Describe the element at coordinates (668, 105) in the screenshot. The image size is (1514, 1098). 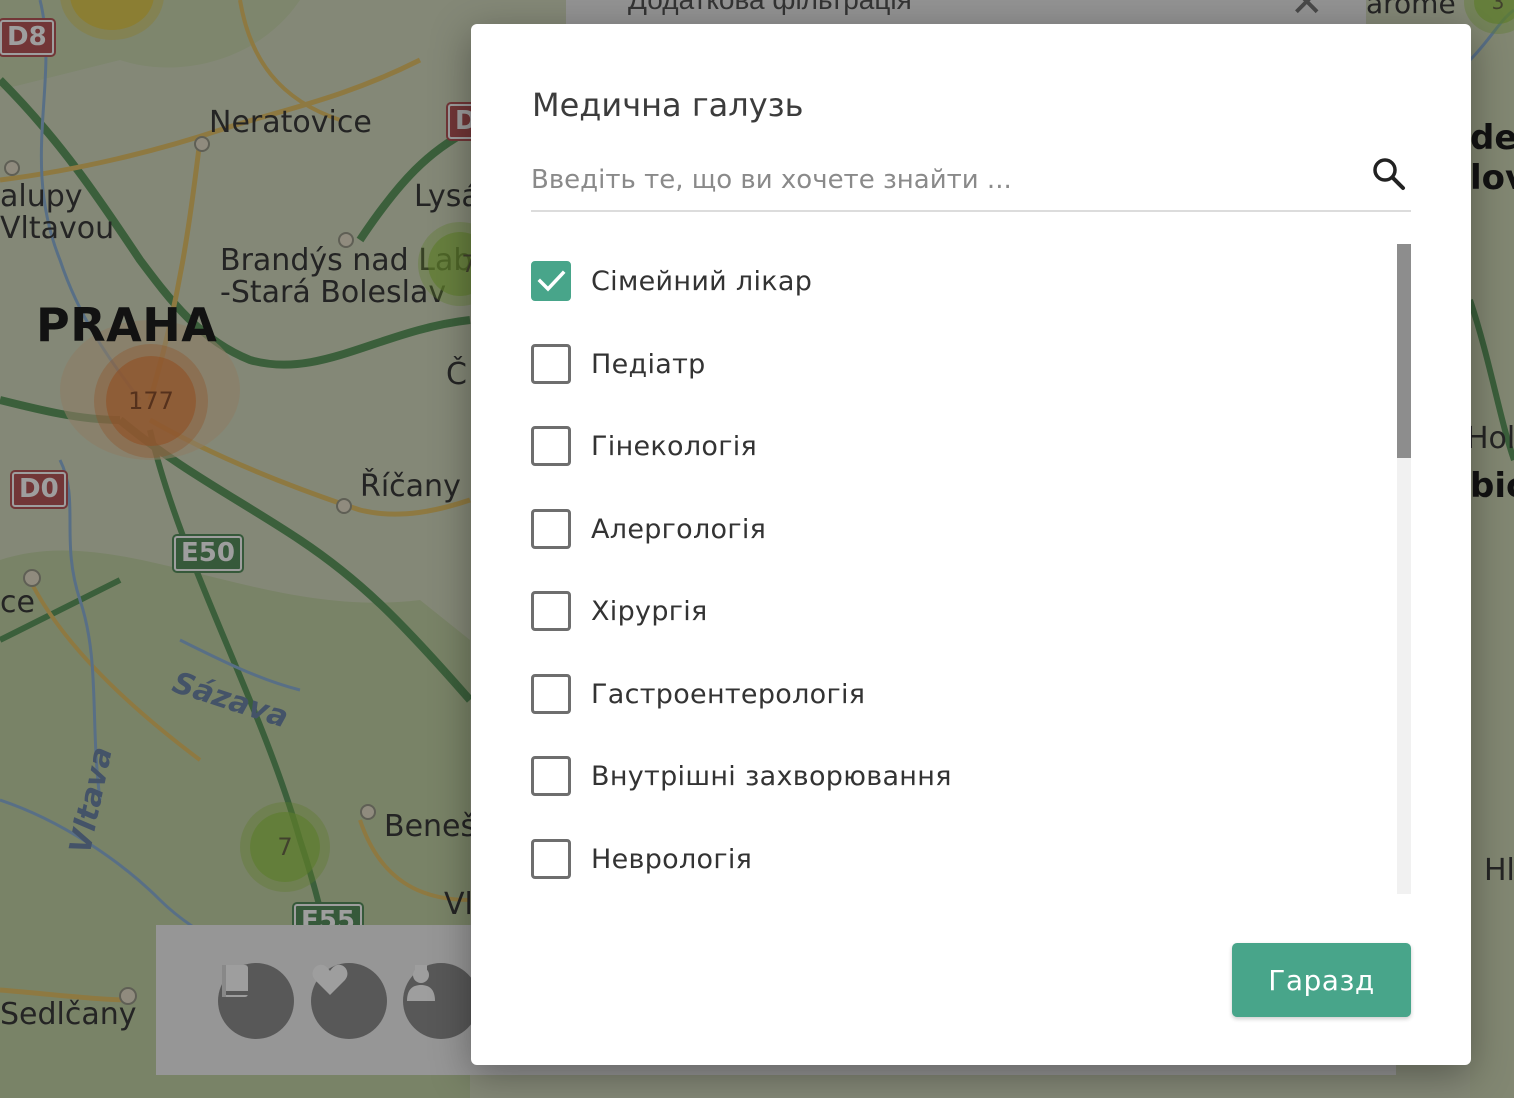
I see `dialog-title: Медична галузь` at that location.